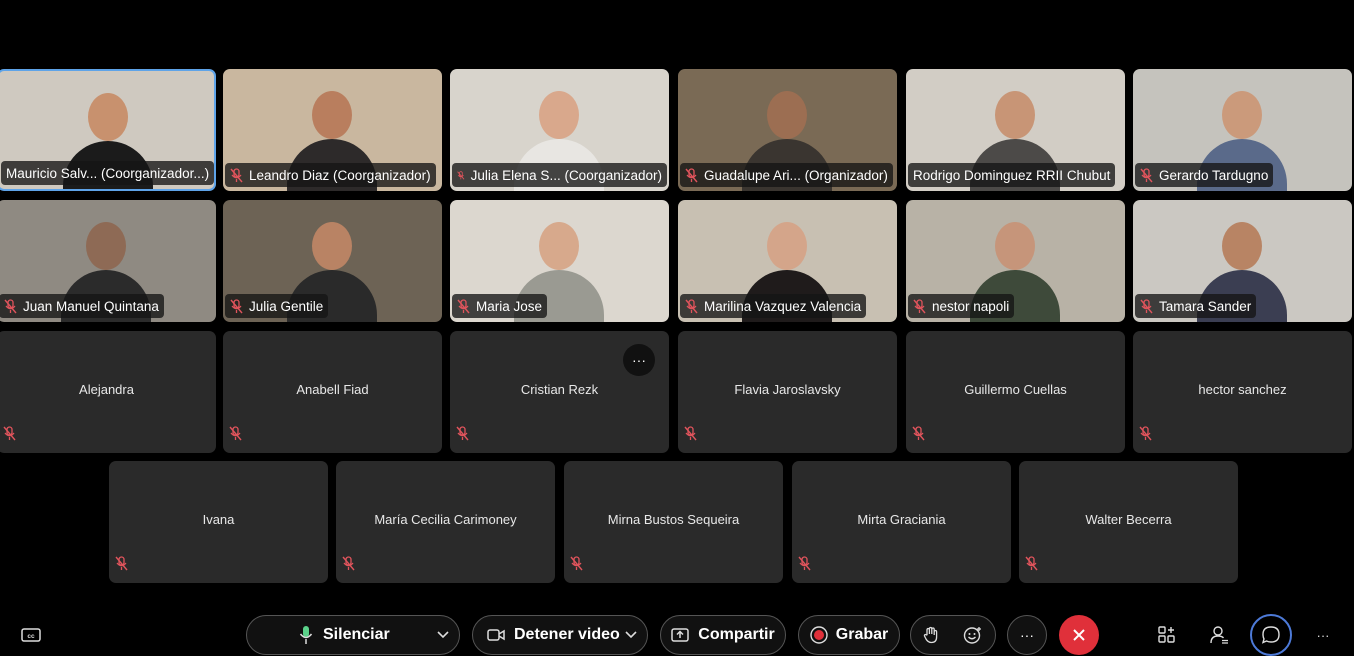  What do you see at coordinates (783, 306) in the screenshot?
I see `participant-name: Marilina Vazquez Valencia` at bounding box center [783, 306].